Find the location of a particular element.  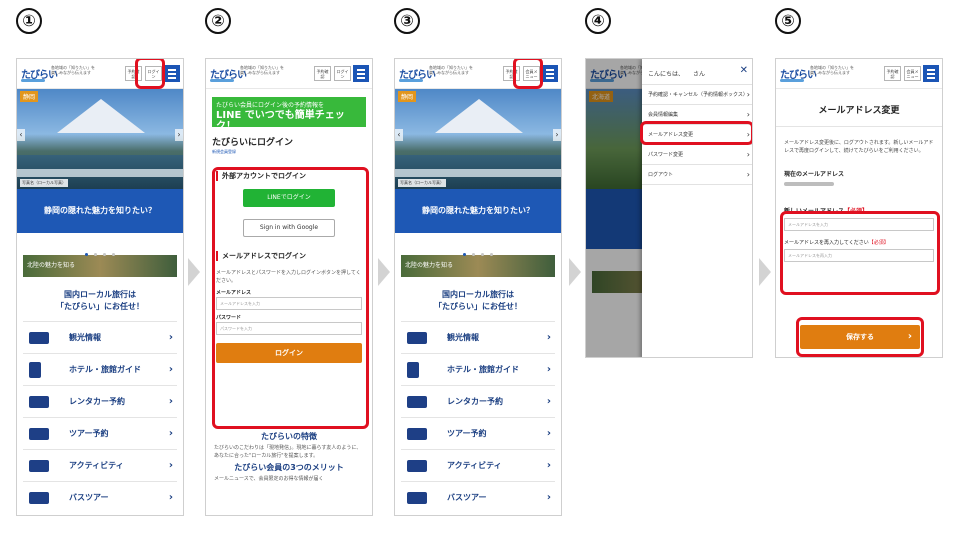

step-number-3: ③ is located at coordinates (407, 21).